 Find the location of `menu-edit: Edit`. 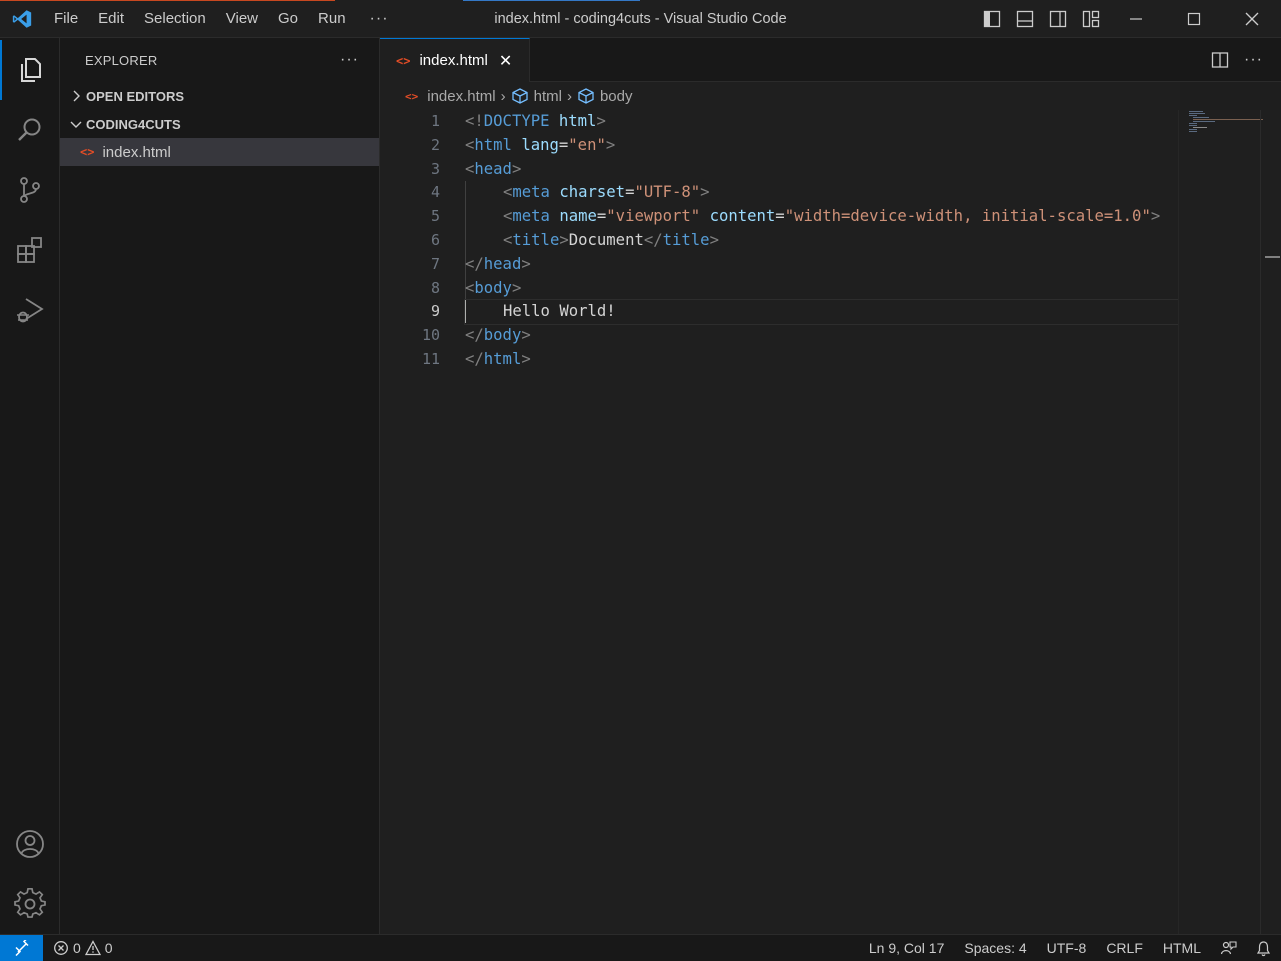

menu-edit: Edit is located at coordinates (111, 19).